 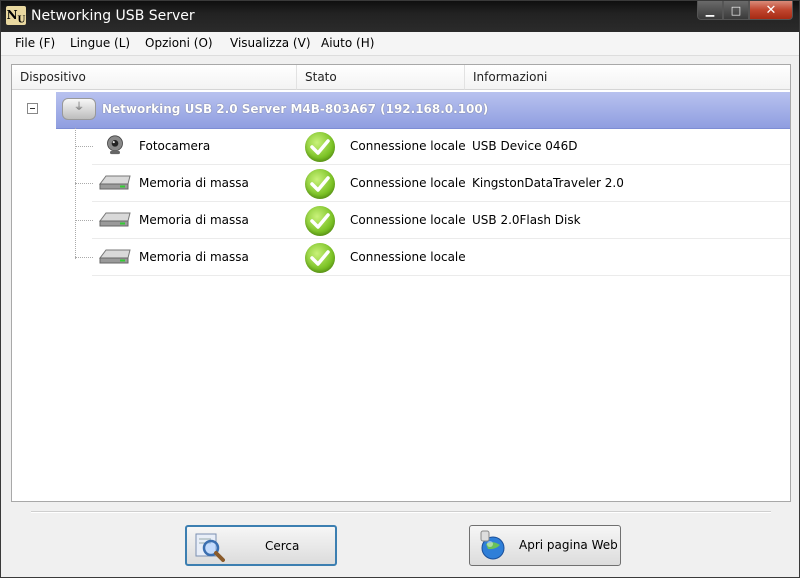 I want to click on open-web-page-label: Apri pagina Web, so click(x=568, y=545).